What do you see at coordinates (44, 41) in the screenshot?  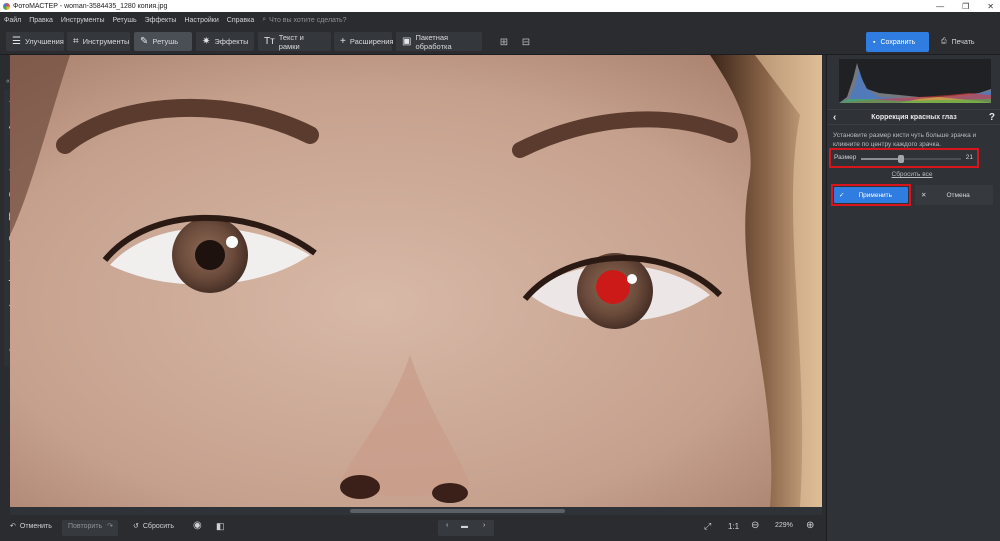 I see `tab-enhance-label: Улучшения` at bounding box center [44, 41].